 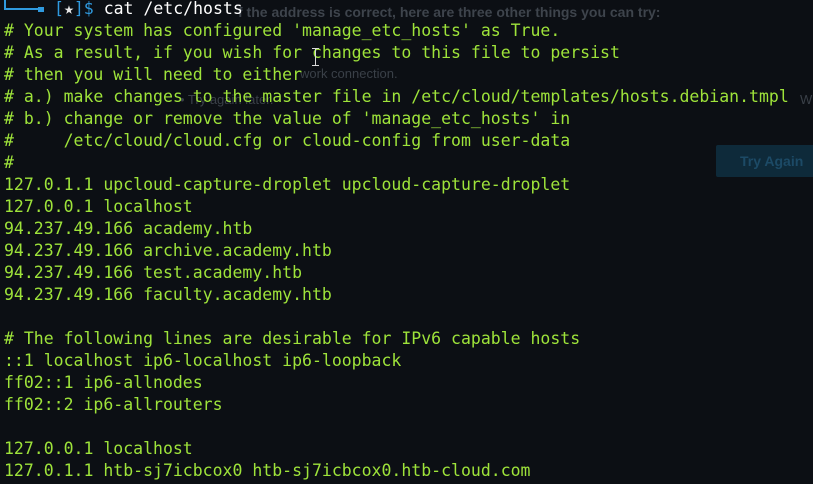 I want to click on terminal-output-line: # then you will need to either, so click(x=153, y=74).